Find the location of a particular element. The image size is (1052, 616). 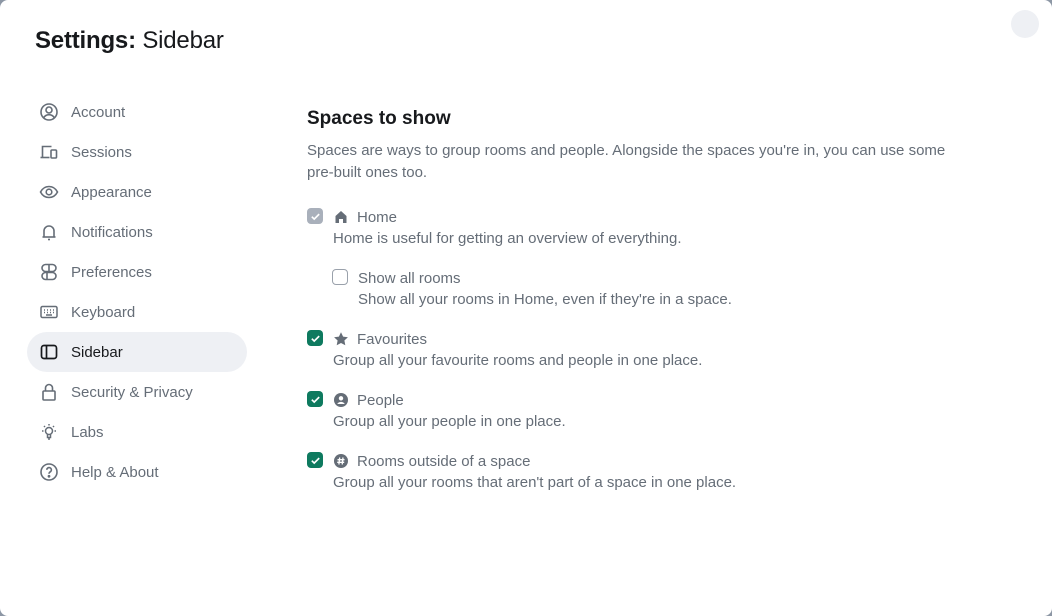

sidebar-item-notifications: Notifications is located at coordinates (137, 232).